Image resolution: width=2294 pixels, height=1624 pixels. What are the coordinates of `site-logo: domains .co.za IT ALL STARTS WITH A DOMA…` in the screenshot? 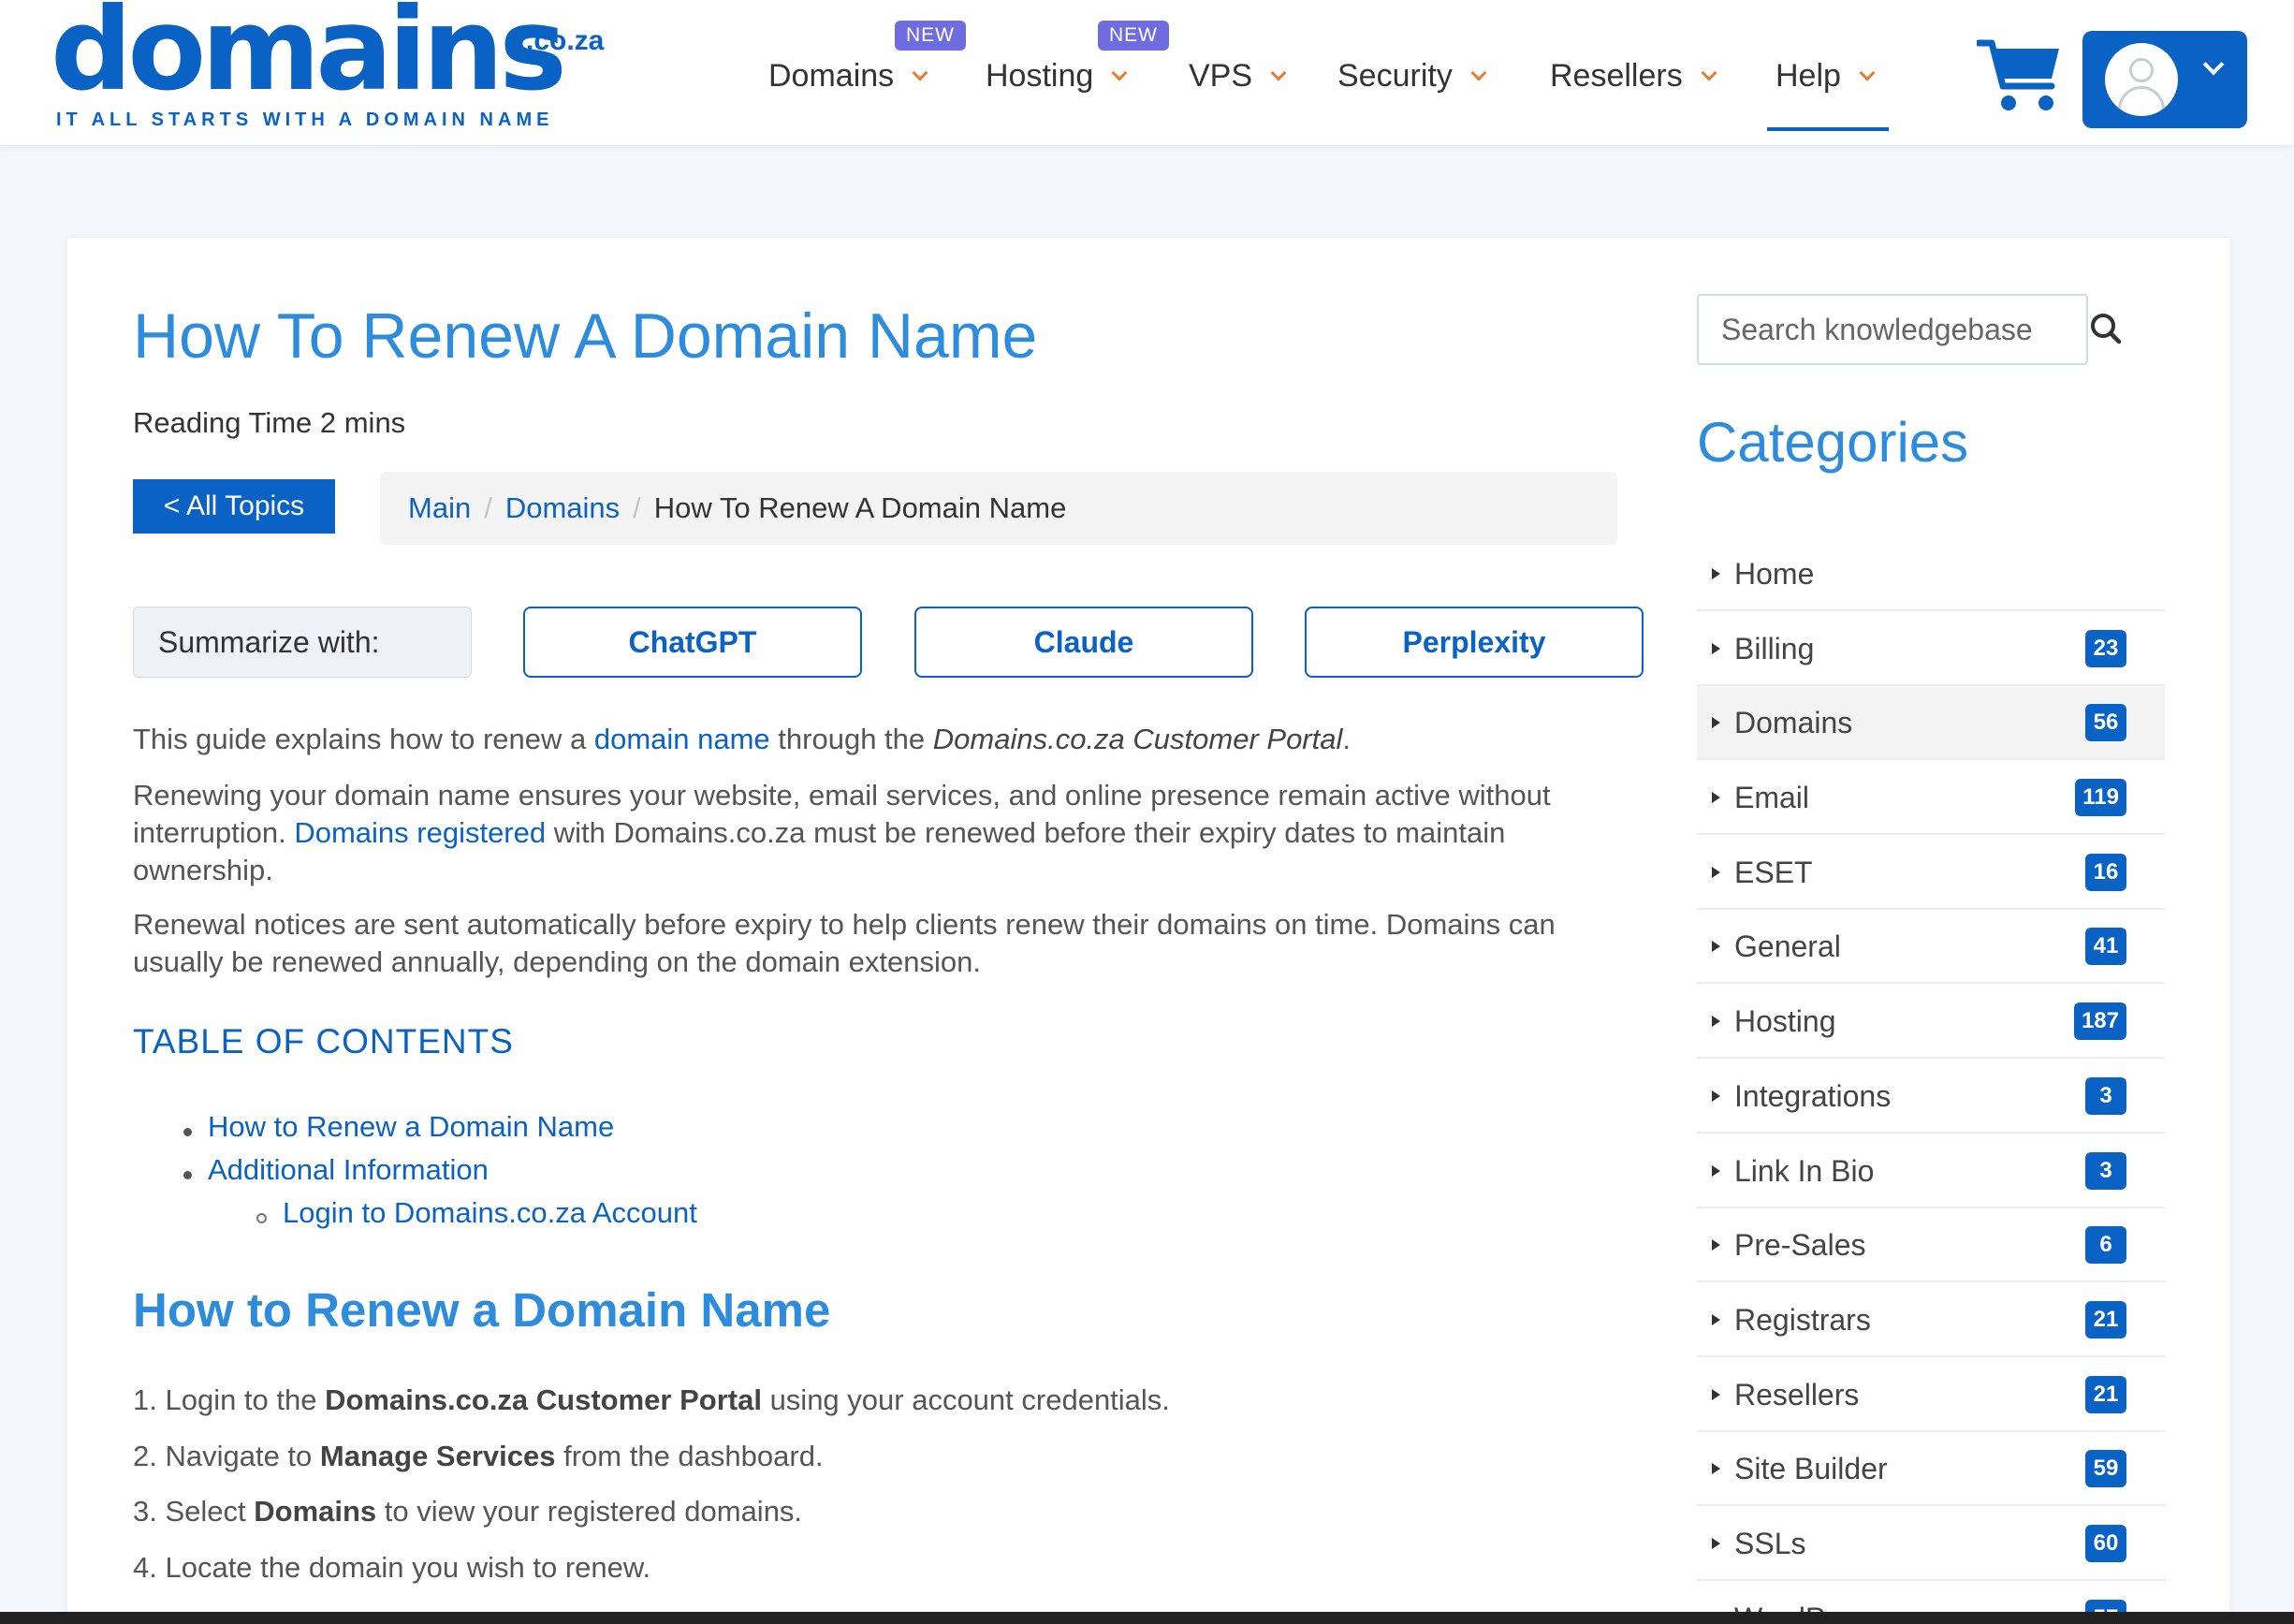 It's located at (331, 70).